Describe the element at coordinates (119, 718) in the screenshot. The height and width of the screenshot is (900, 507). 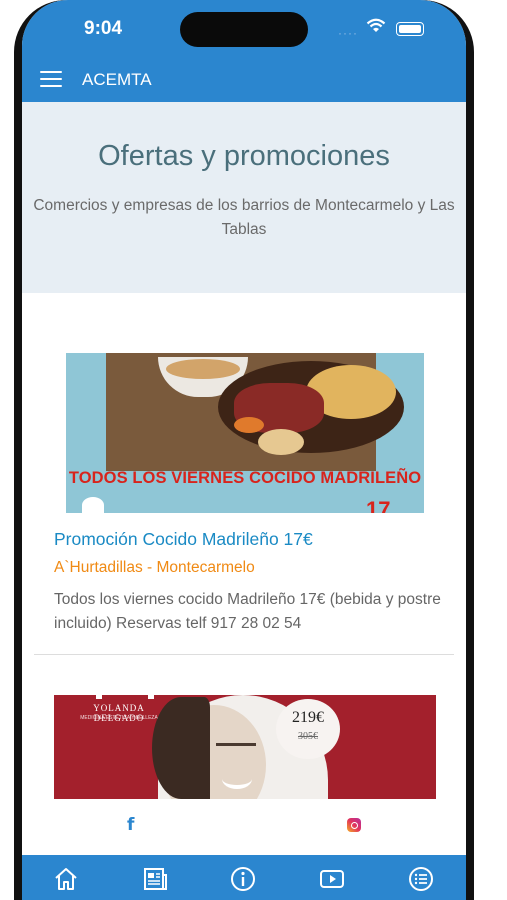
I see `brand-tagline: MEDICINA ESTÉTICA Y BELLEZA` at that location.